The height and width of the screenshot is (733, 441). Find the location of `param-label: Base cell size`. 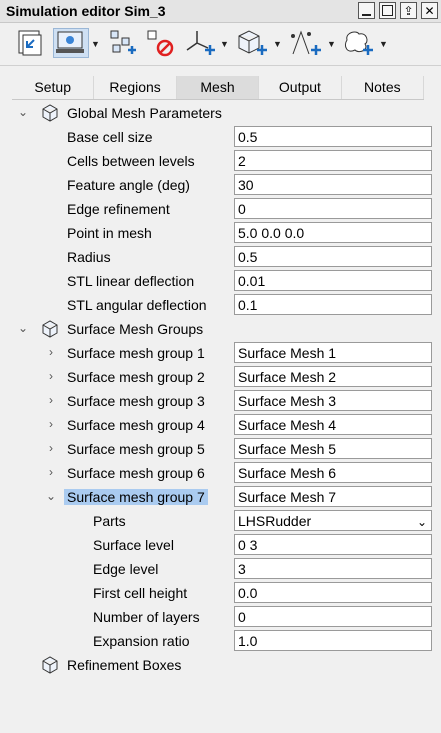

param-label: Base cell size is located at coordinates (110, 137).